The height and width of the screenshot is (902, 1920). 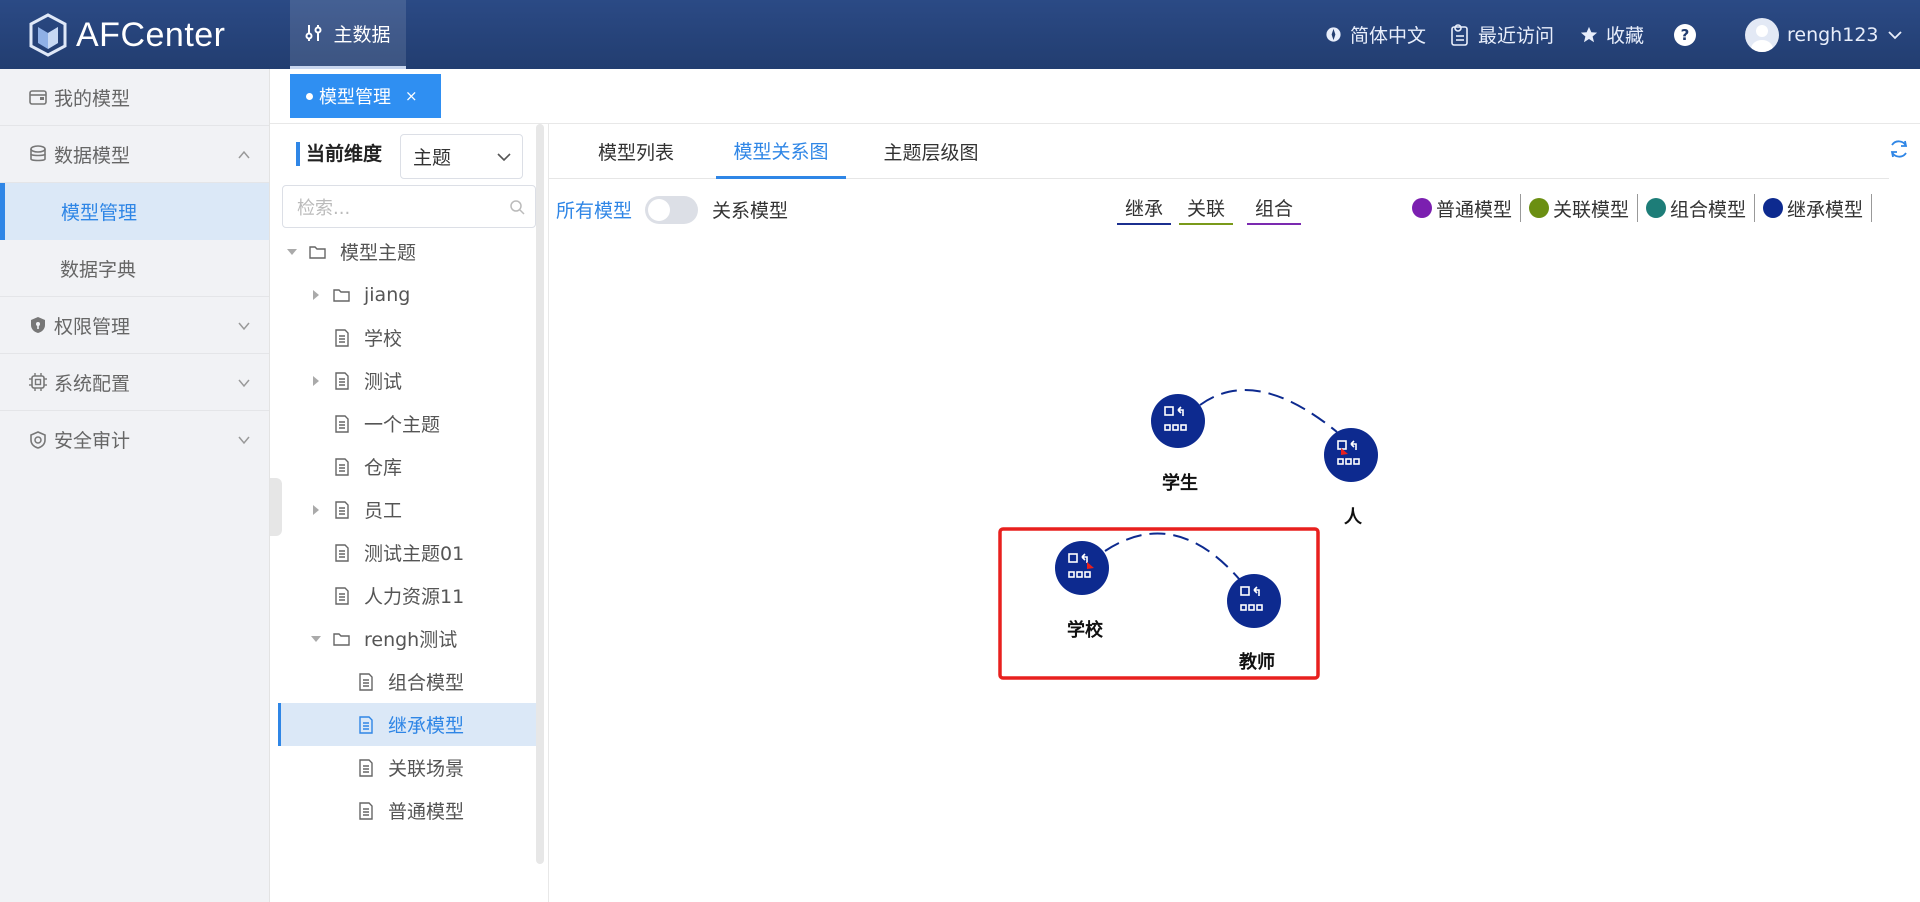 I want to click on legend-inheritance-model: 继承模型, so click(x=1814, y=208).